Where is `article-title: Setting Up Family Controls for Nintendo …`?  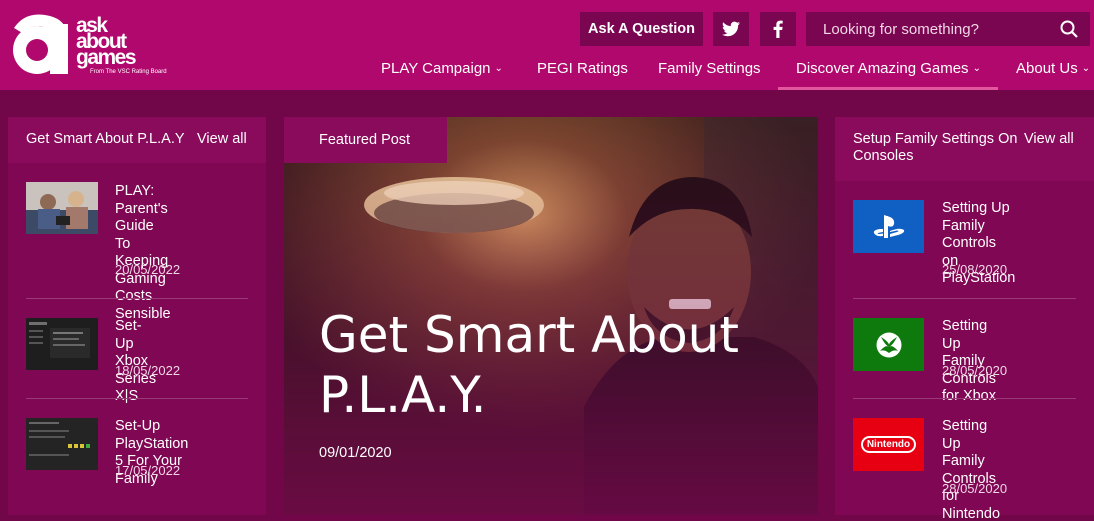 article-title: Setting Up Family Controls for Nintendo … is located at coordinates (971, 469).